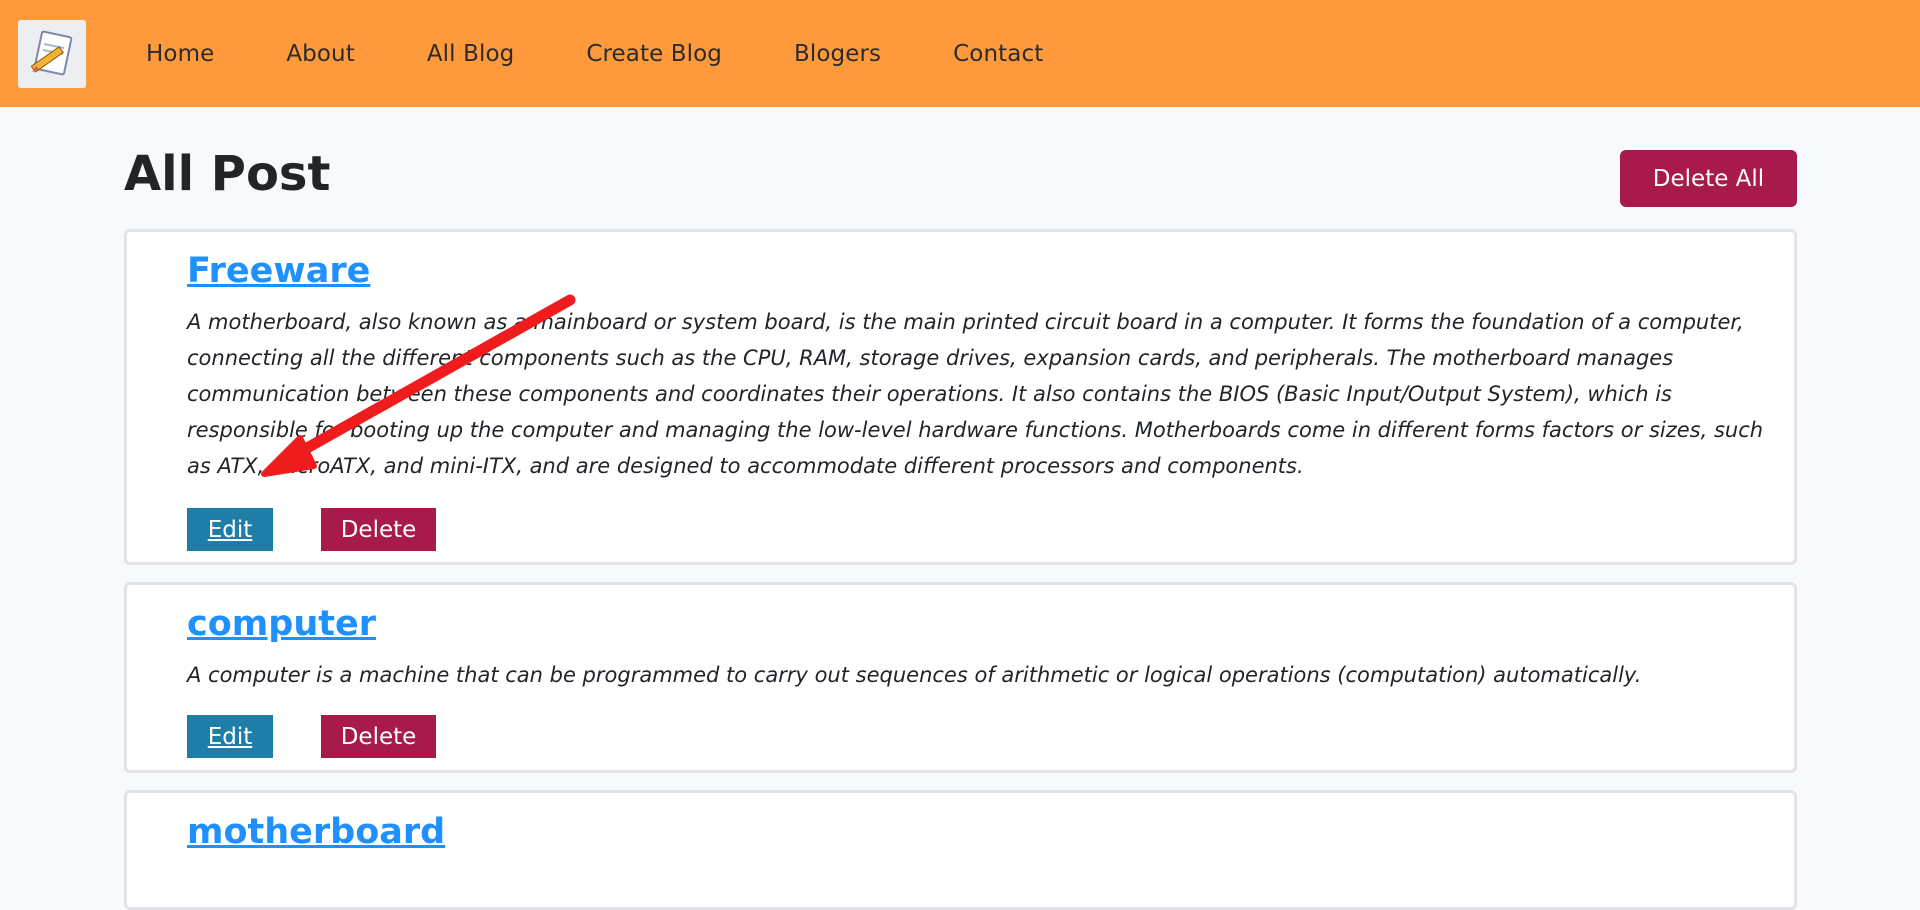 This screenshot has height=910, width=1920. What do you see at coordinates (654, 54) in the screenshot?
I see `nav-create-blog: Create Blog` at bounding box center [654, 54].